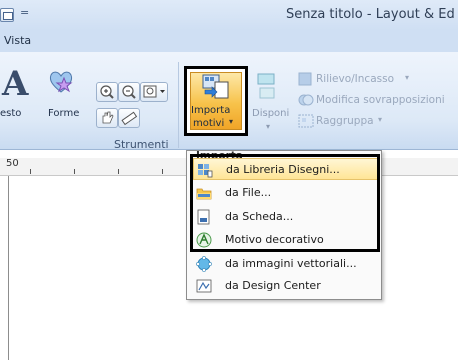  What do you see at coordinates (268, 126) in the screenshot?
I see `disponi-chevron-icon: ▾` at bounding box center [268, 126].